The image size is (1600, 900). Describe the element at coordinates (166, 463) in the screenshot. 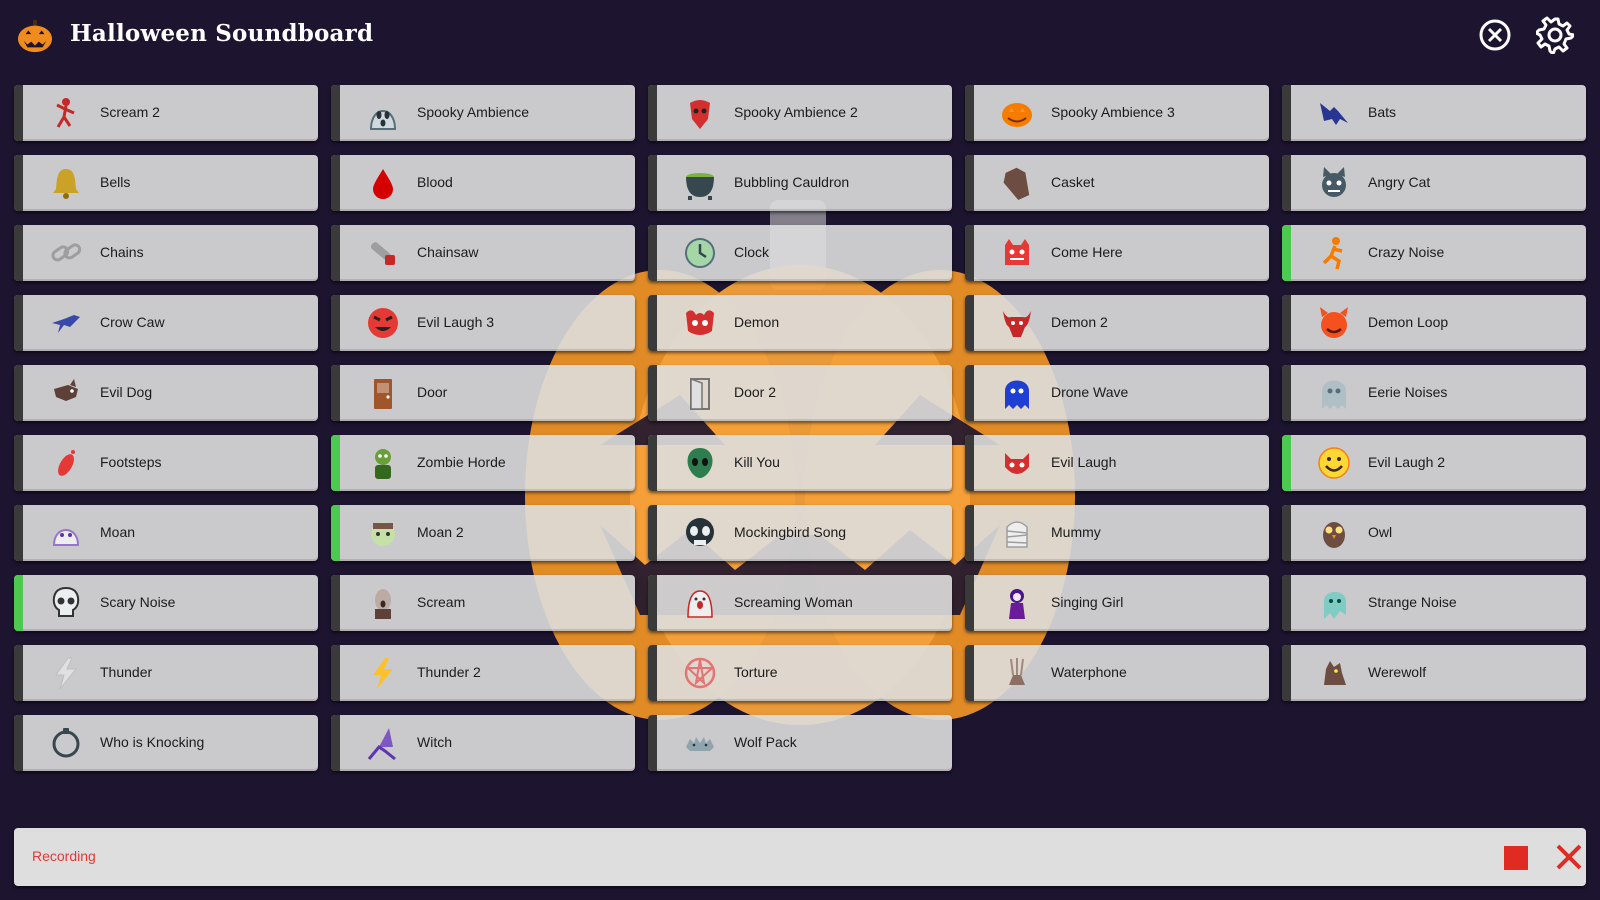

I see `sound-button: Footsteps` at that location.